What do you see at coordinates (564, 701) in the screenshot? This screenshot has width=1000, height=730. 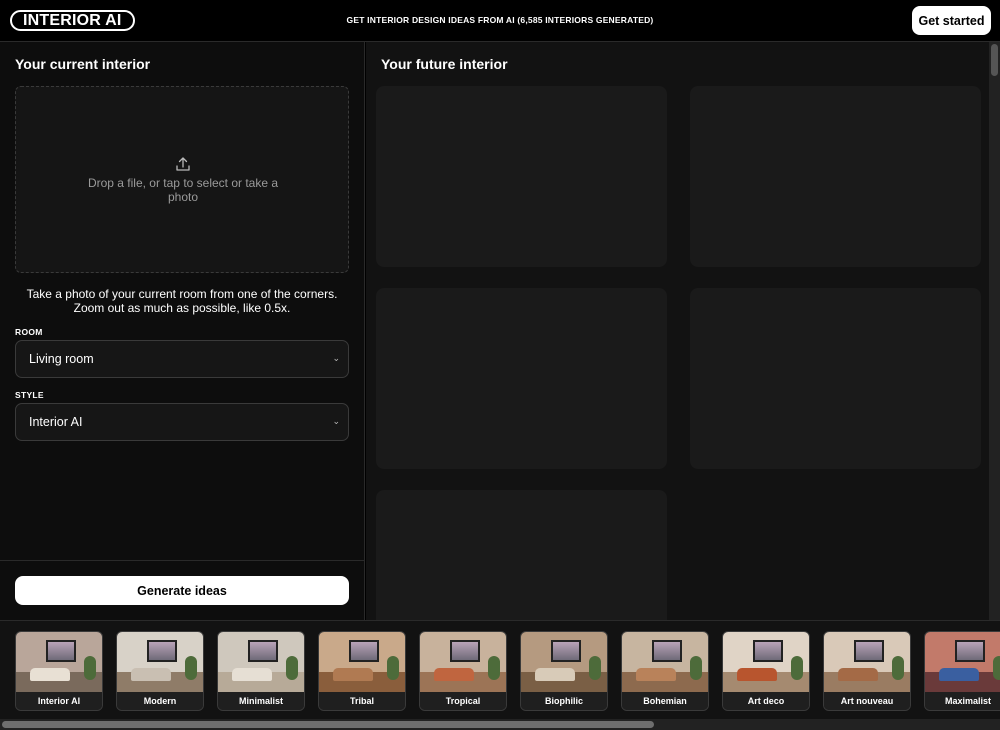 I see `style-card-label: Biophilic` at bounding box center [564, 701].